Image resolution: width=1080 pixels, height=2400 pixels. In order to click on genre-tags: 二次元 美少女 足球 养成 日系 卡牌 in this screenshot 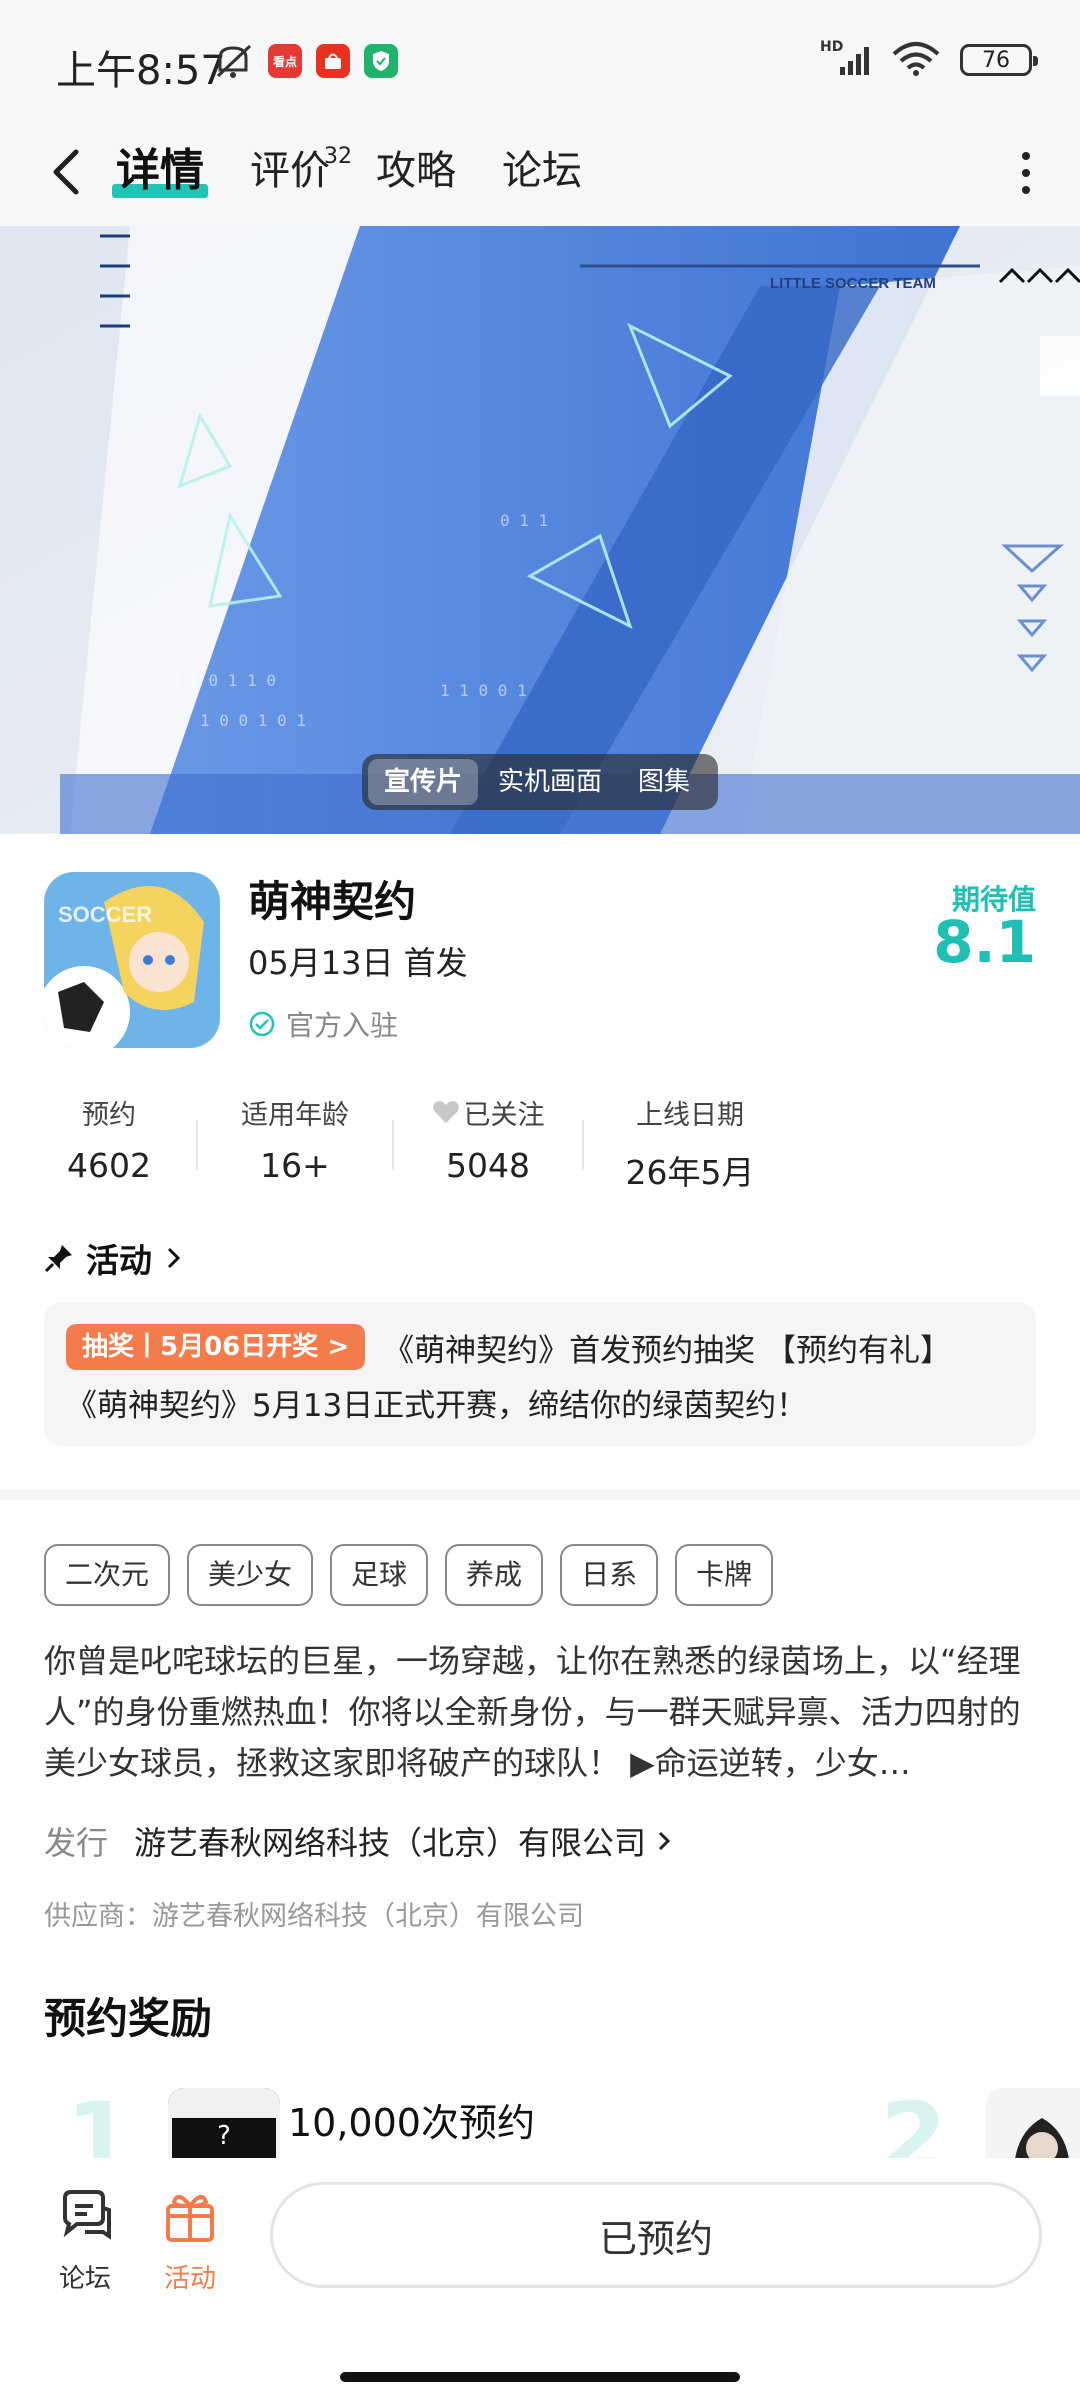, I will do `click(409, 1575)`.